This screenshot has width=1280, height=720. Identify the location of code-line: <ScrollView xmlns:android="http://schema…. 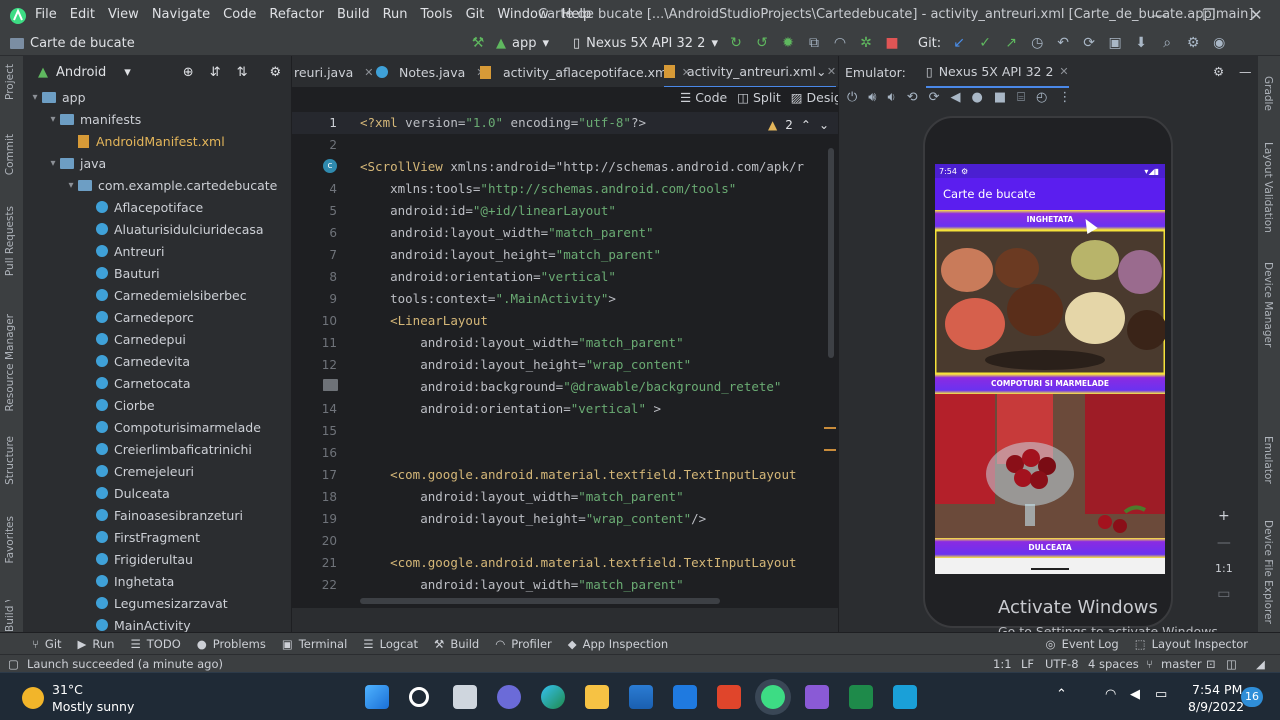
(595, 167).